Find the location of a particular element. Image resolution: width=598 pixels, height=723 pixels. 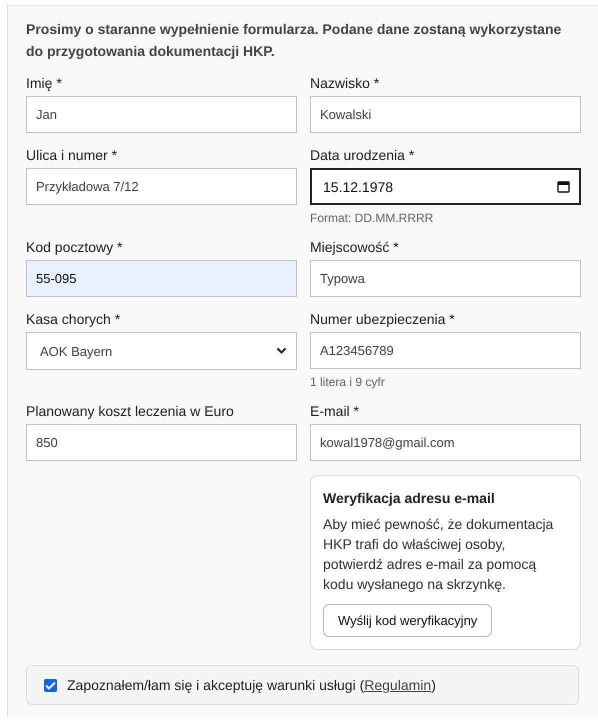

text-field: kowal1978@gmail.com is located at coordinates (445, 442).